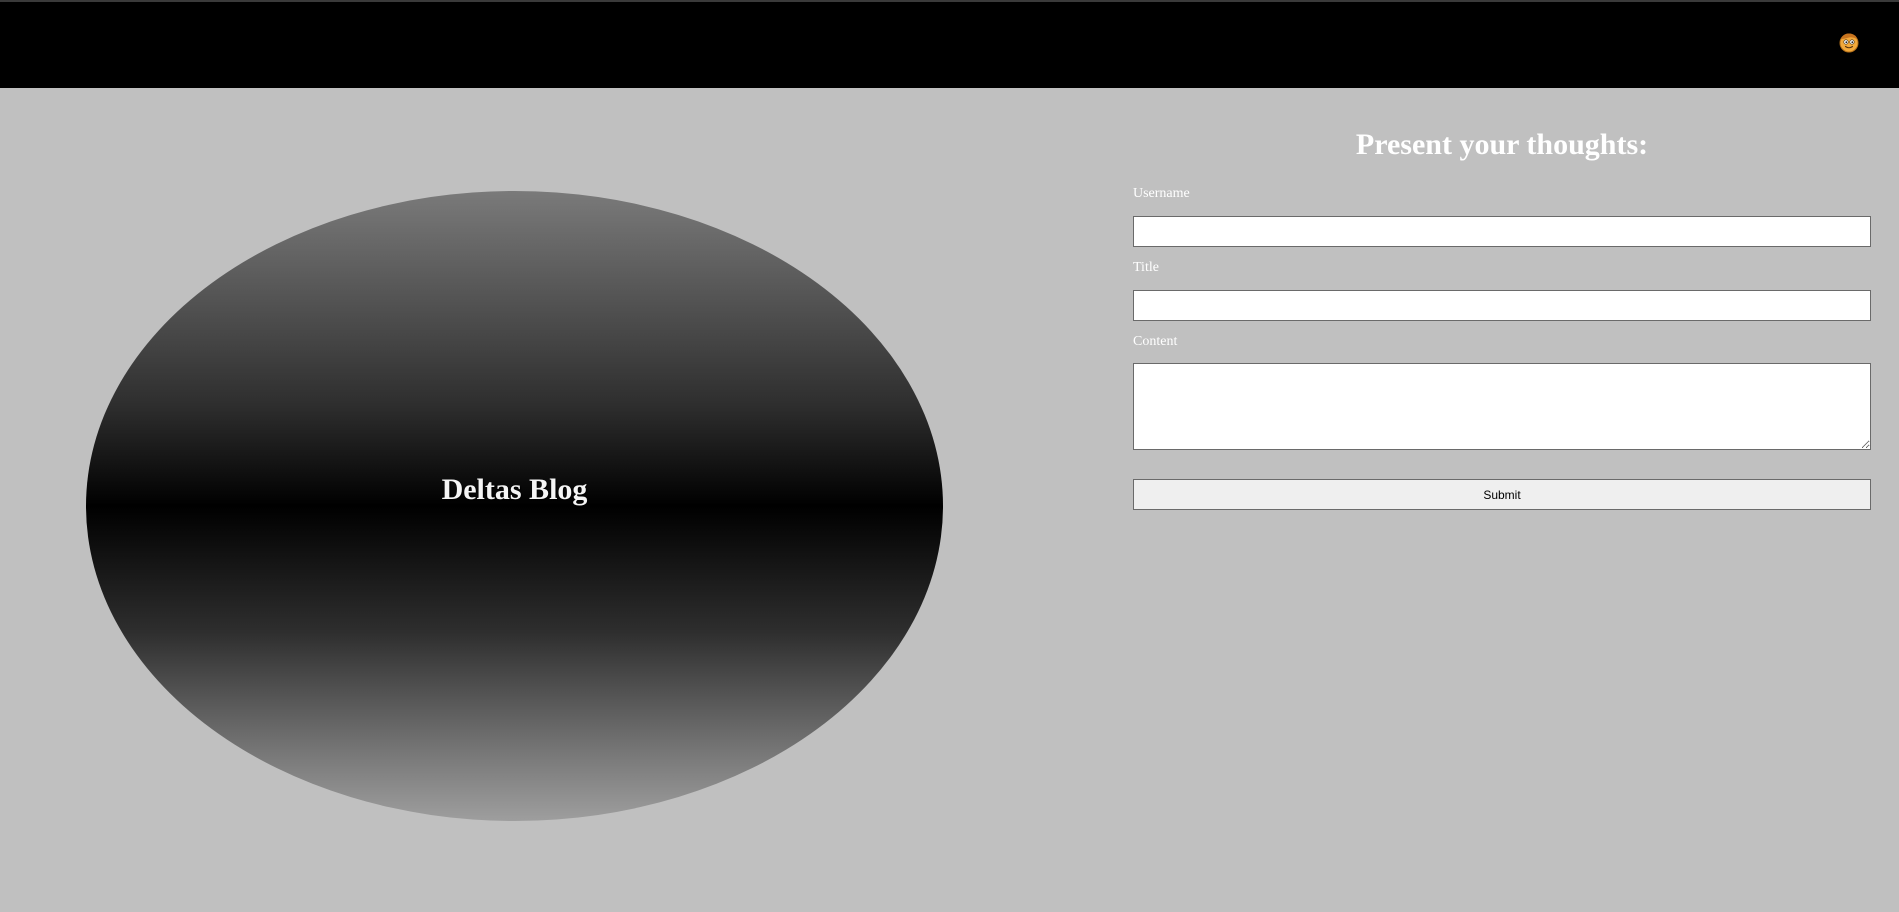  What do you see at coordinates (1146, 267) in the screenshot?
I see `title-label: Title` at bounding box center [1146, 267].